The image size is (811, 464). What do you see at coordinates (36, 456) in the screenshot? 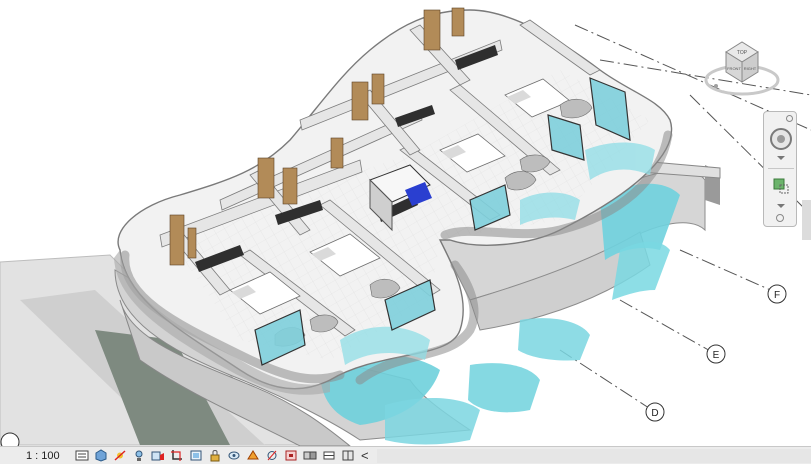
I see `view-scale: 1 : 100` at bounding box center [36, 456].